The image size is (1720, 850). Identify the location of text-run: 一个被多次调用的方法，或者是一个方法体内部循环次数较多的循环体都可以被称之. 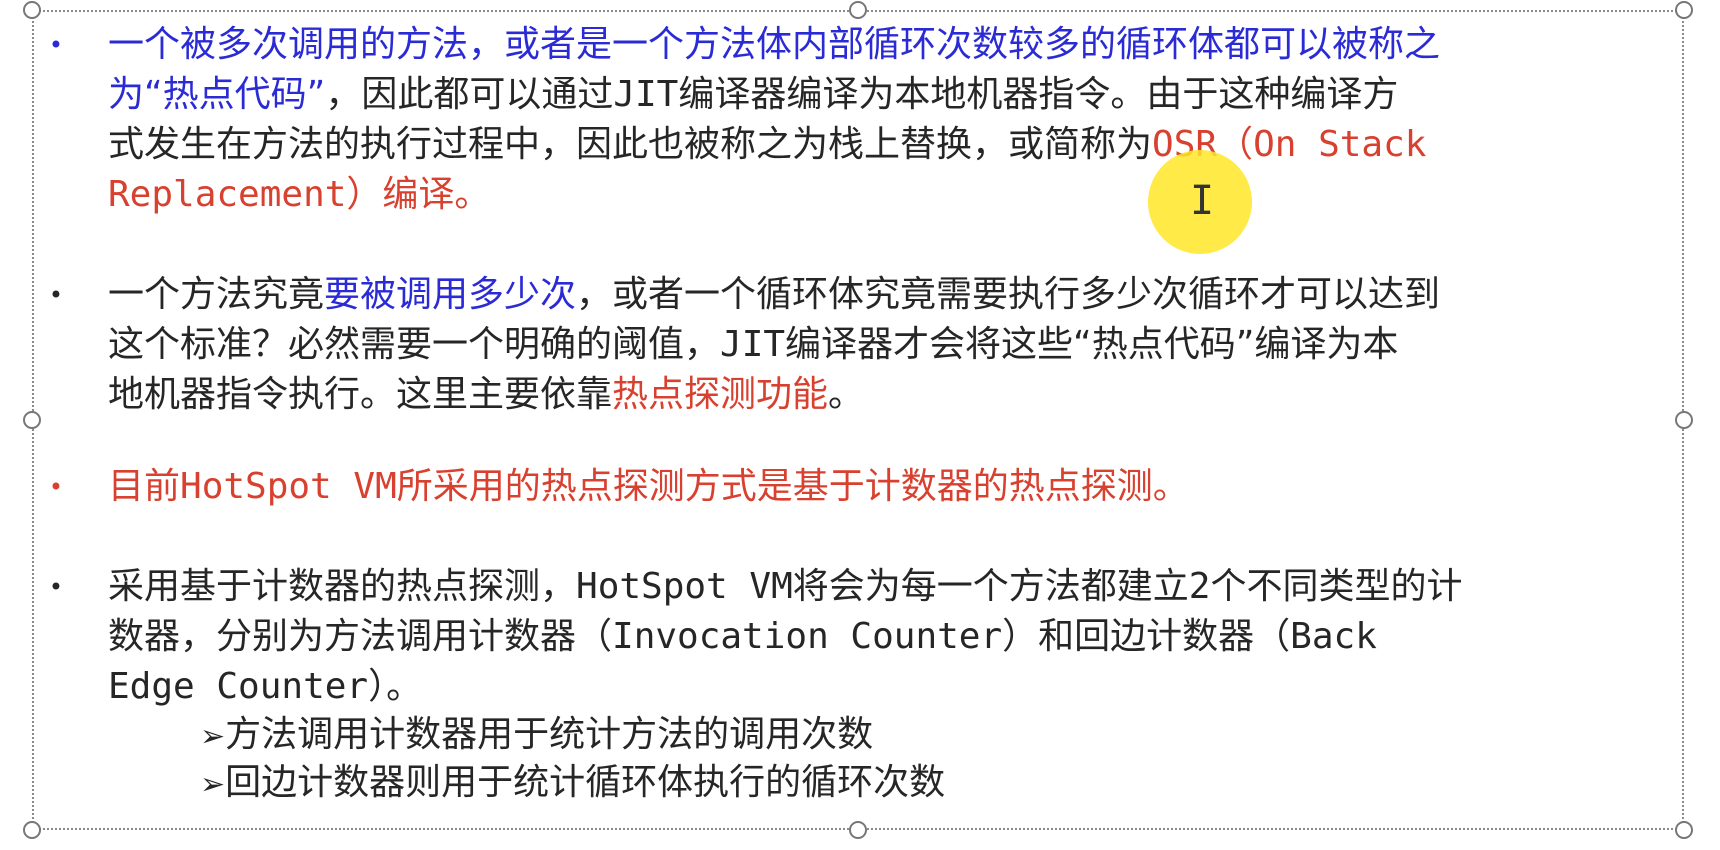
(774, 44).